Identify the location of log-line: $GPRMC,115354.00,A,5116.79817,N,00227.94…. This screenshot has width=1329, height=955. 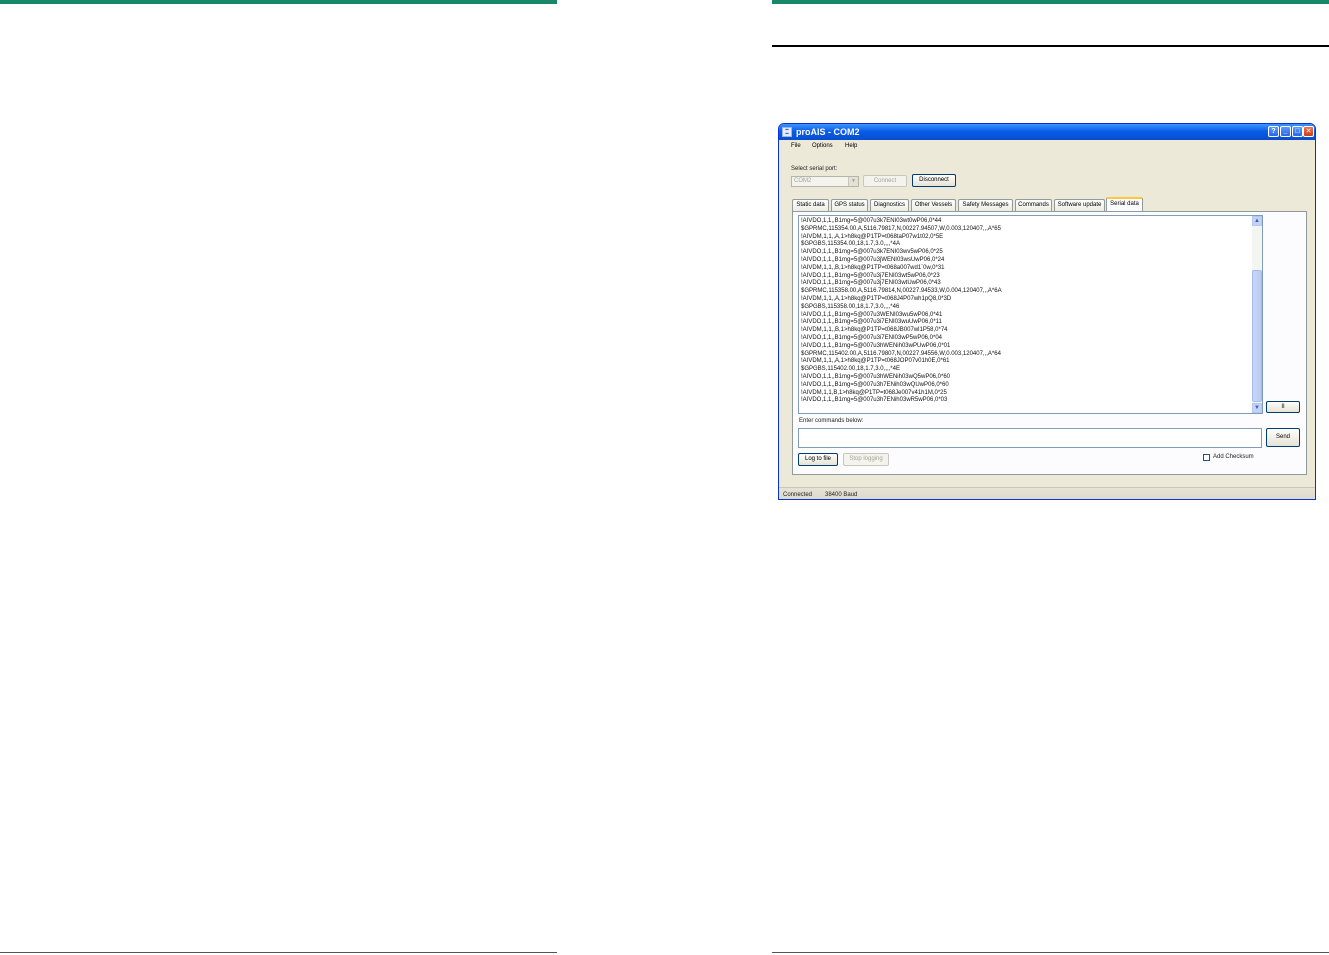
(901, 228).